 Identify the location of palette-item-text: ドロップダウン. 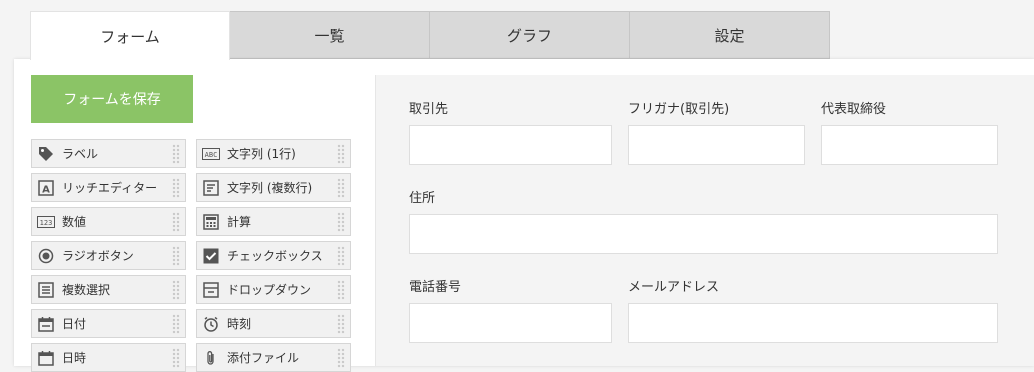
(269, 290).